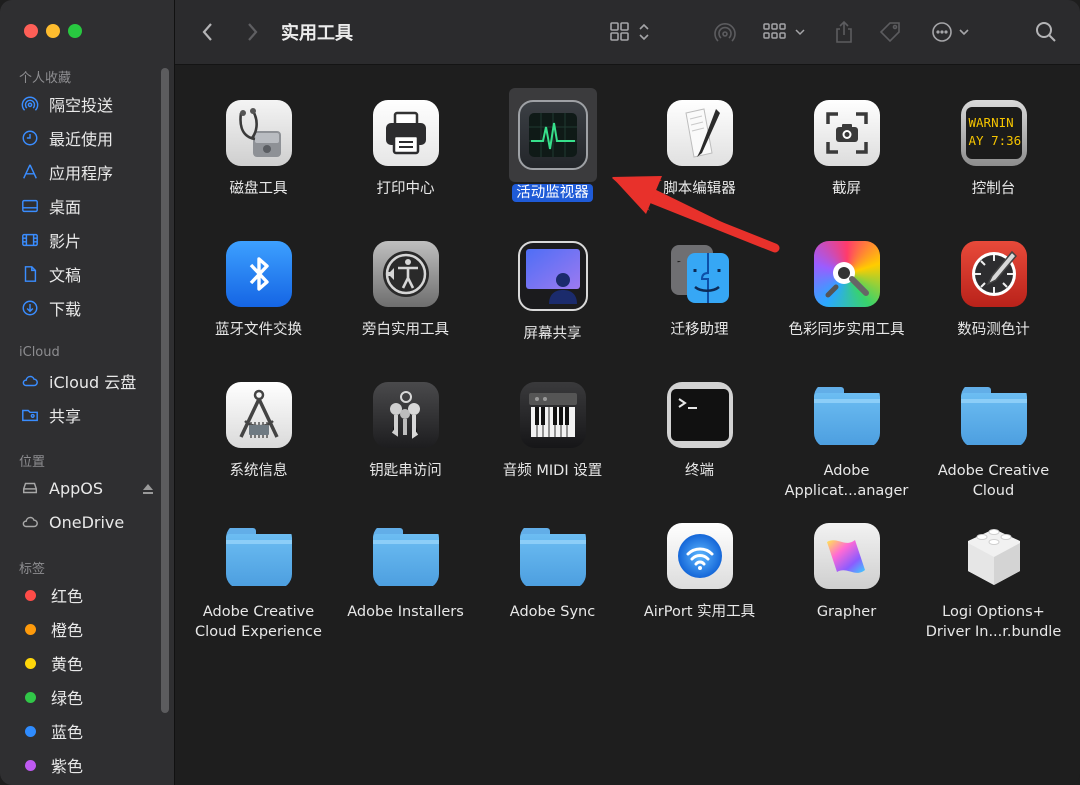 Image resolution: width=1080 pixels, height=785 pixels. Describe the element at coordinates (75, 31) in the screenshot. I see `zoom-window-button` at that location.